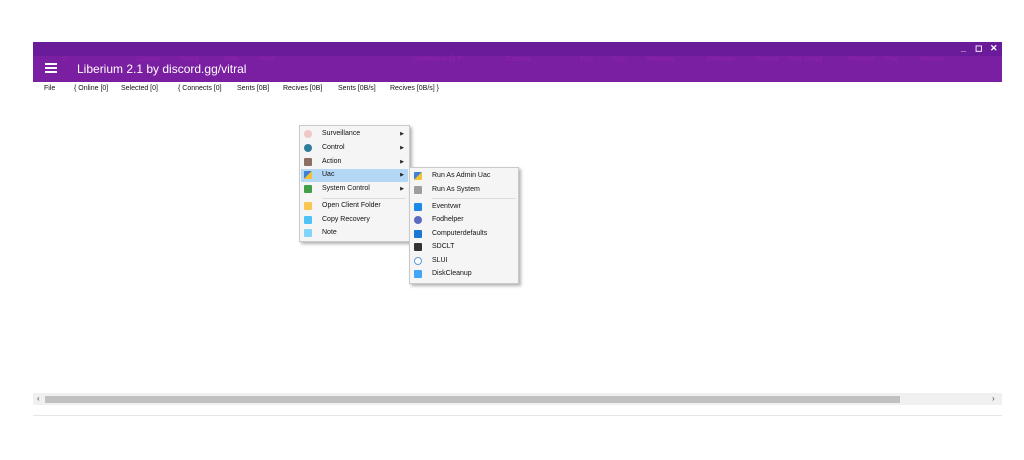  Describe the element at coordinates (308, 148) in the screenshot. I see `globe-icon` at that location.